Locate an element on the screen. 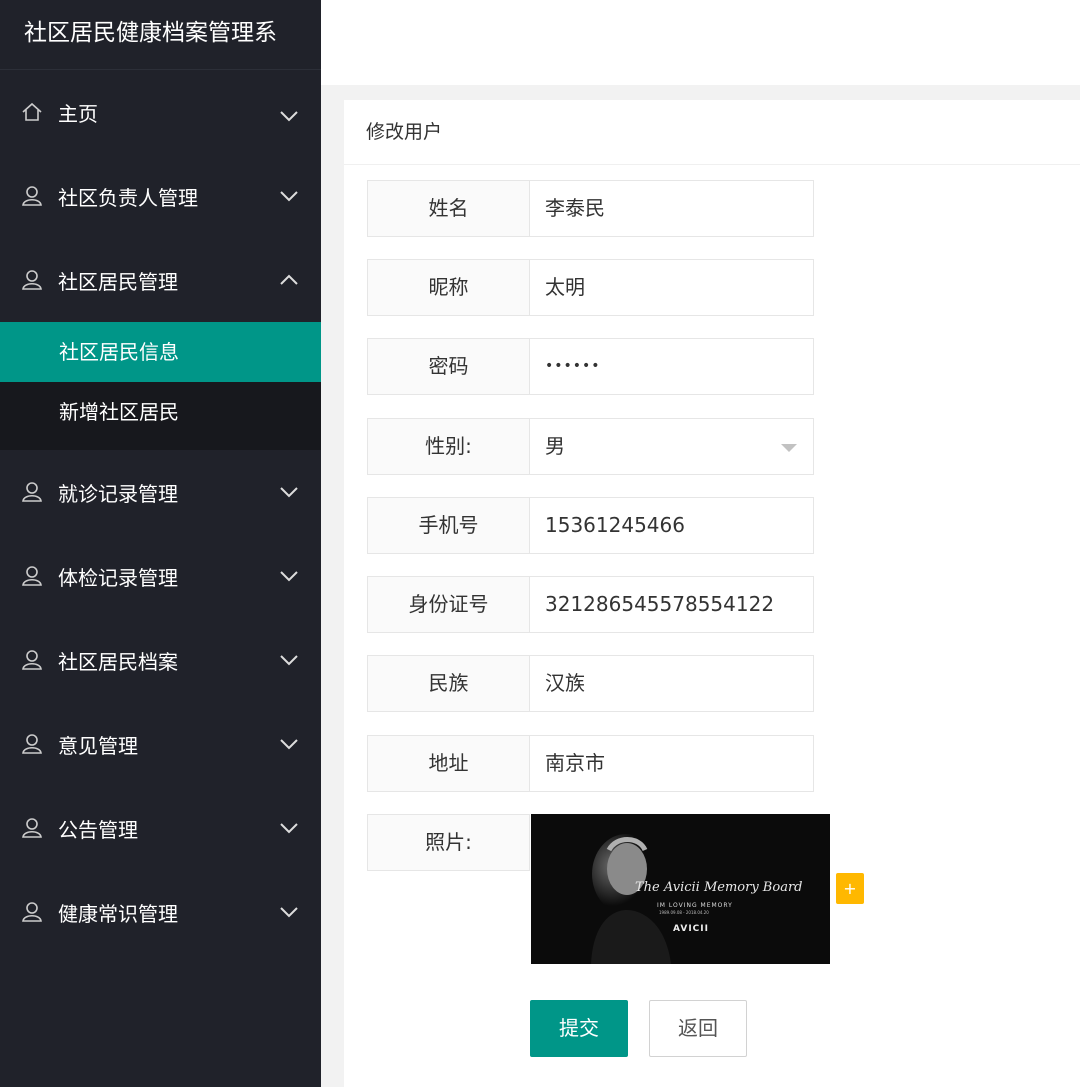 The height and width of the screenshot is (1087, 1080). field-label: 身份证号 is located at coordinates (448, 604).